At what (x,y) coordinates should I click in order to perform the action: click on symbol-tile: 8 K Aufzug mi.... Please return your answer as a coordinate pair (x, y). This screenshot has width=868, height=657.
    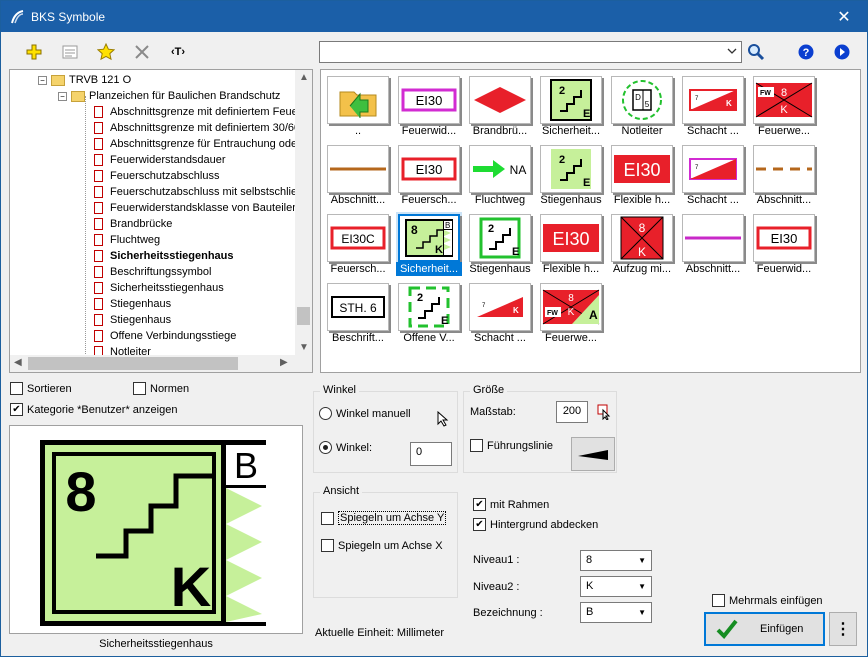
    Looking at the image, I should click on (642, 244).